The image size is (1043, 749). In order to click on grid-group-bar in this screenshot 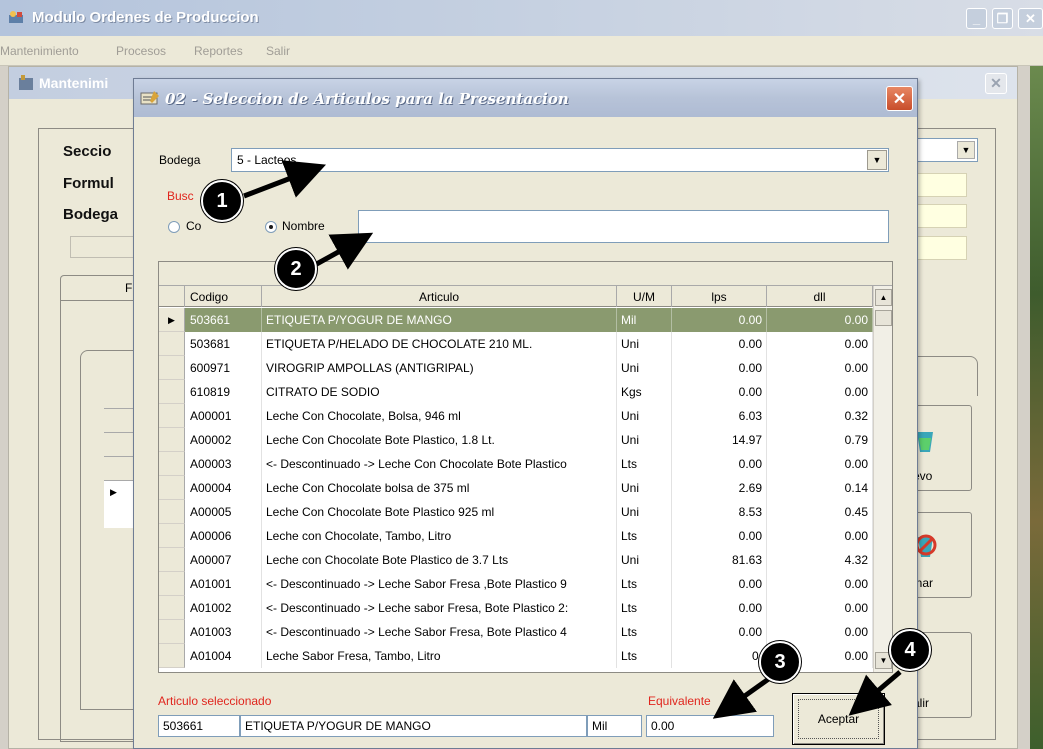, I will do `click(525, 274)`.